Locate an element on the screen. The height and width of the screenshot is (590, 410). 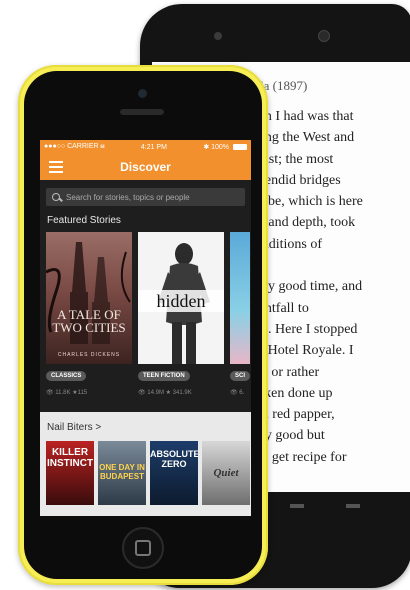
search-container: Search for stories, topics or people is located at coordinates (145, 196).